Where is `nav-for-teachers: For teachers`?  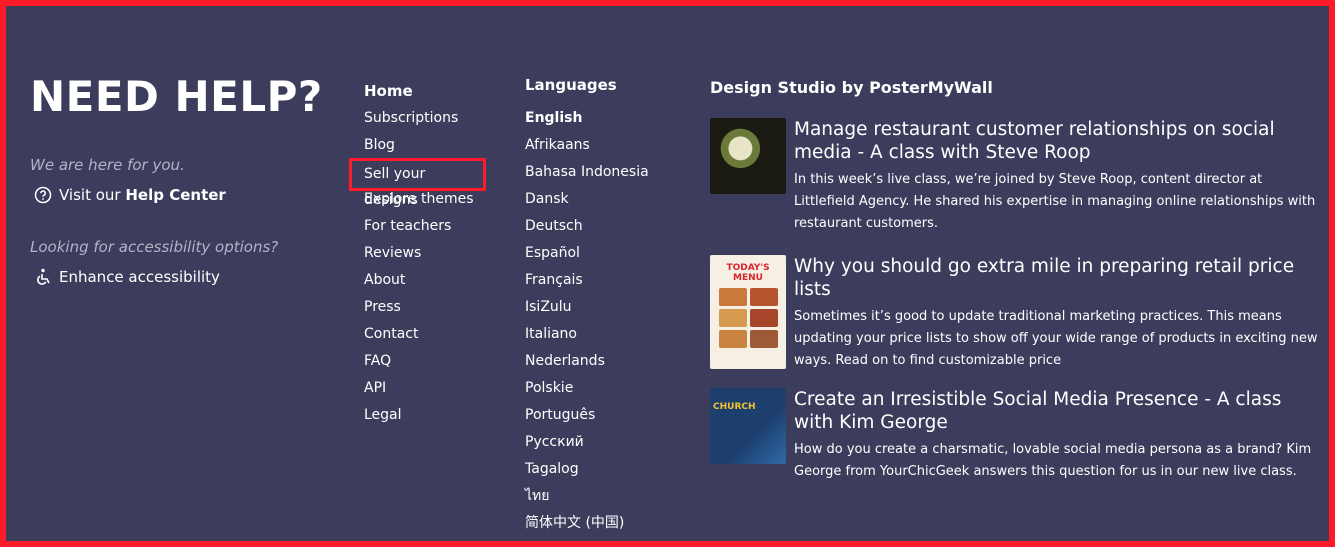
nav-for-teachers: For teachers is located at coordinates (425, 230).